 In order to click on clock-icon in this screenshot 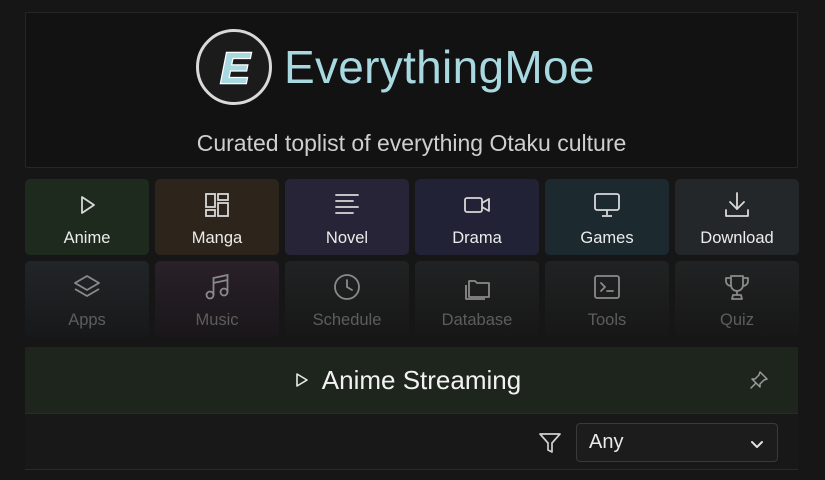, I will do `click(347, 287)`.